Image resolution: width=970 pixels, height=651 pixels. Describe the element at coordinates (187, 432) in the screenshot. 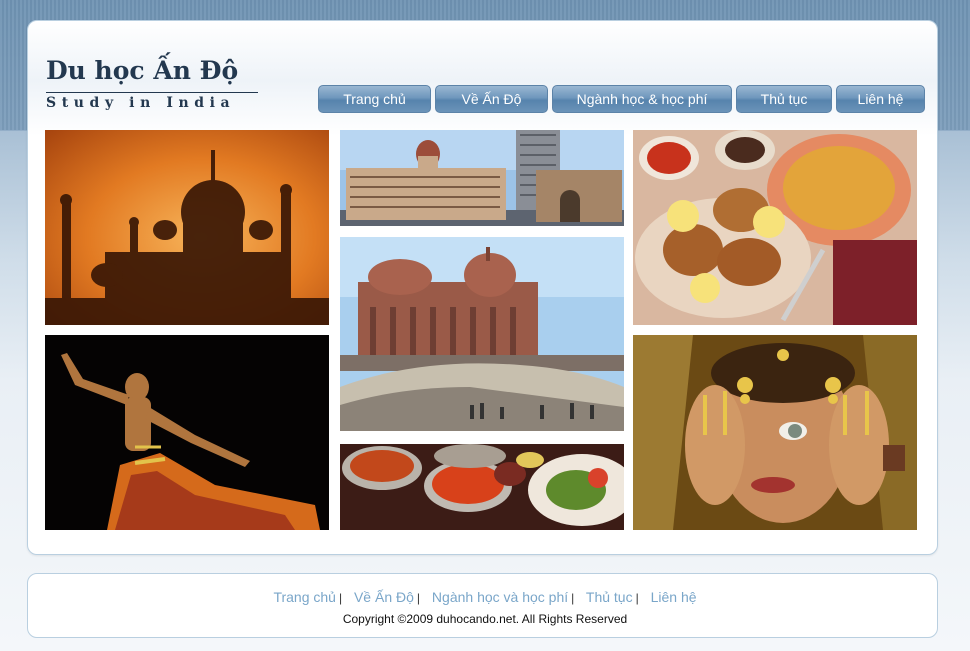

I see `photo-indian-dancer` at that location.